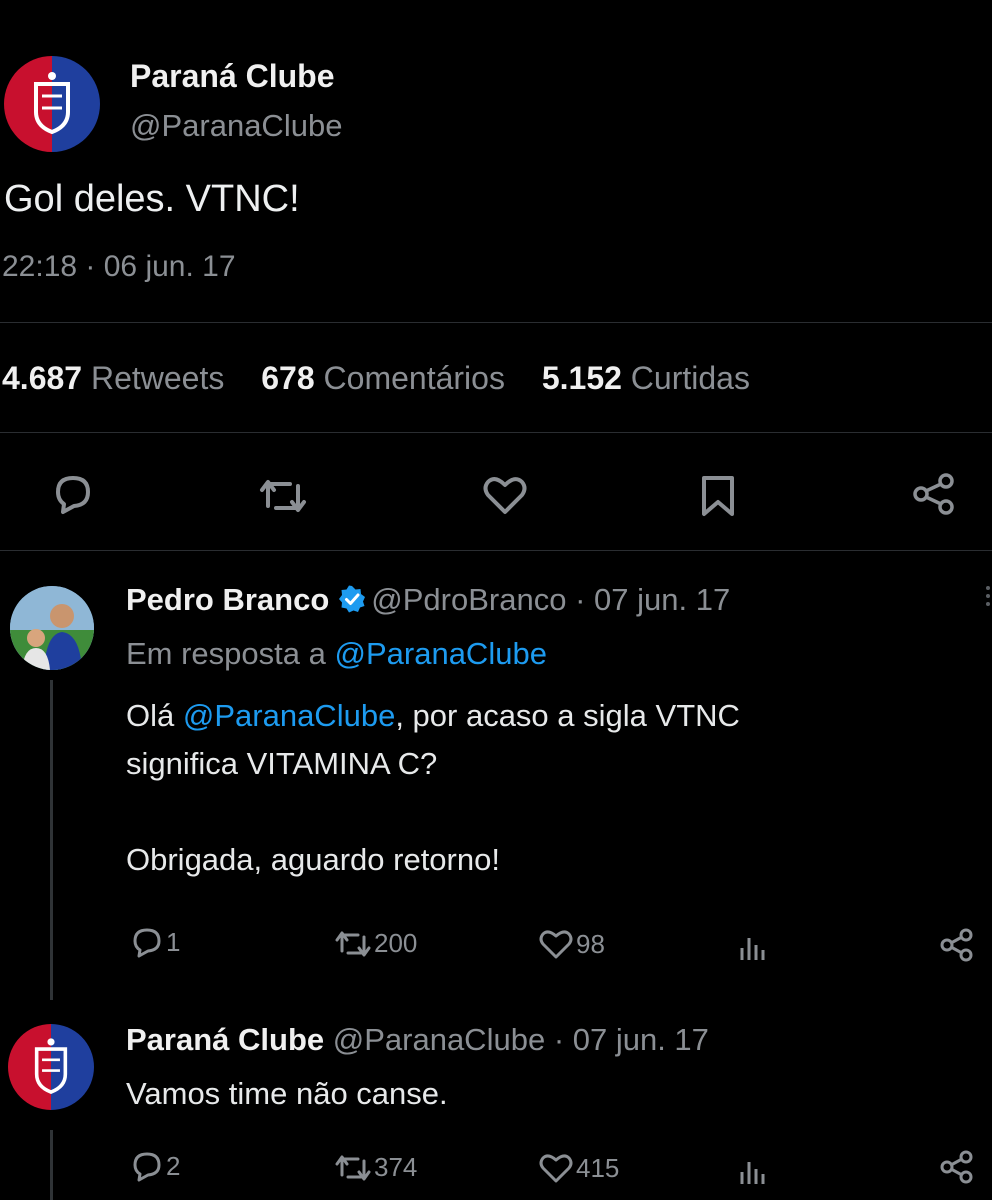 This screenshot has height=1200, width=992. I want to click on bookmark-button, so click(718, 496).